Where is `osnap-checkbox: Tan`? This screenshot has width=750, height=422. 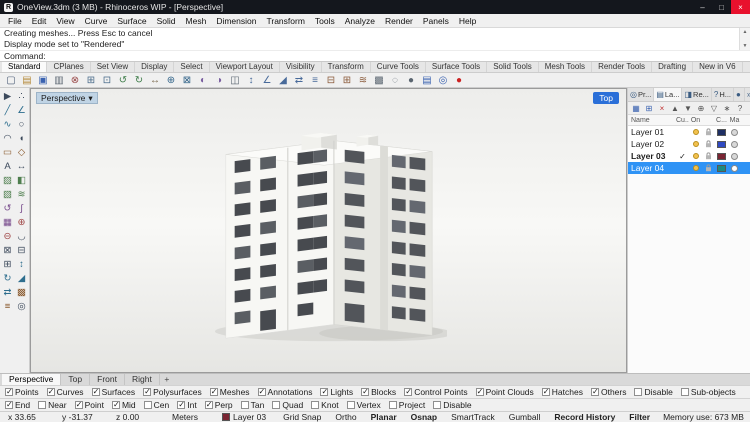
osnap-checkbox: Tan is located at coordinates (252, 405).